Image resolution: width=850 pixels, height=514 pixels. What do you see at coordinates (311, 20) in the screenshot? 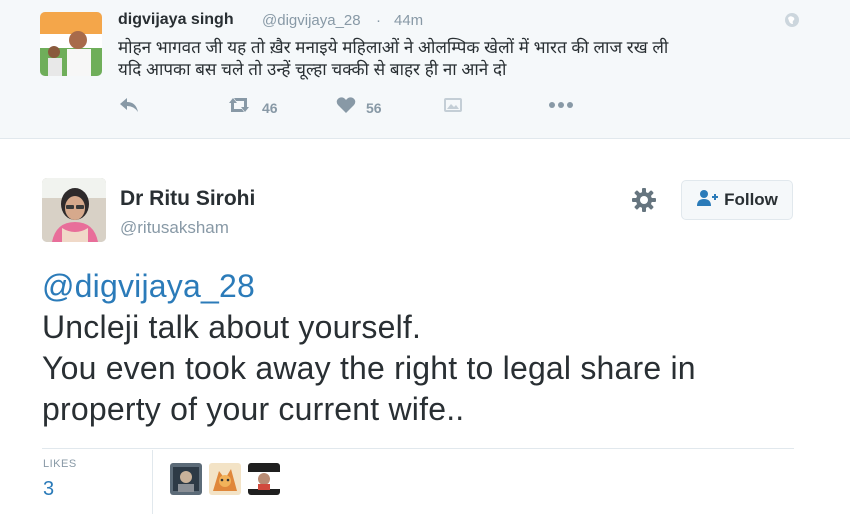
I see `quoted-author-handle: @digvijaya_28` at bounding box center [311, 20].